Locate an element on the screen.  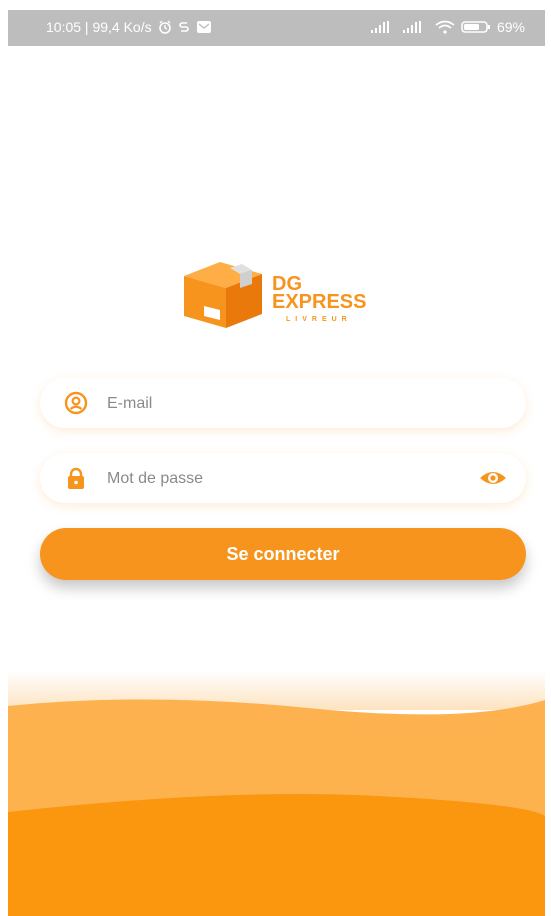
brand-line2: EXPRESS is located at coordinates (319, 302).